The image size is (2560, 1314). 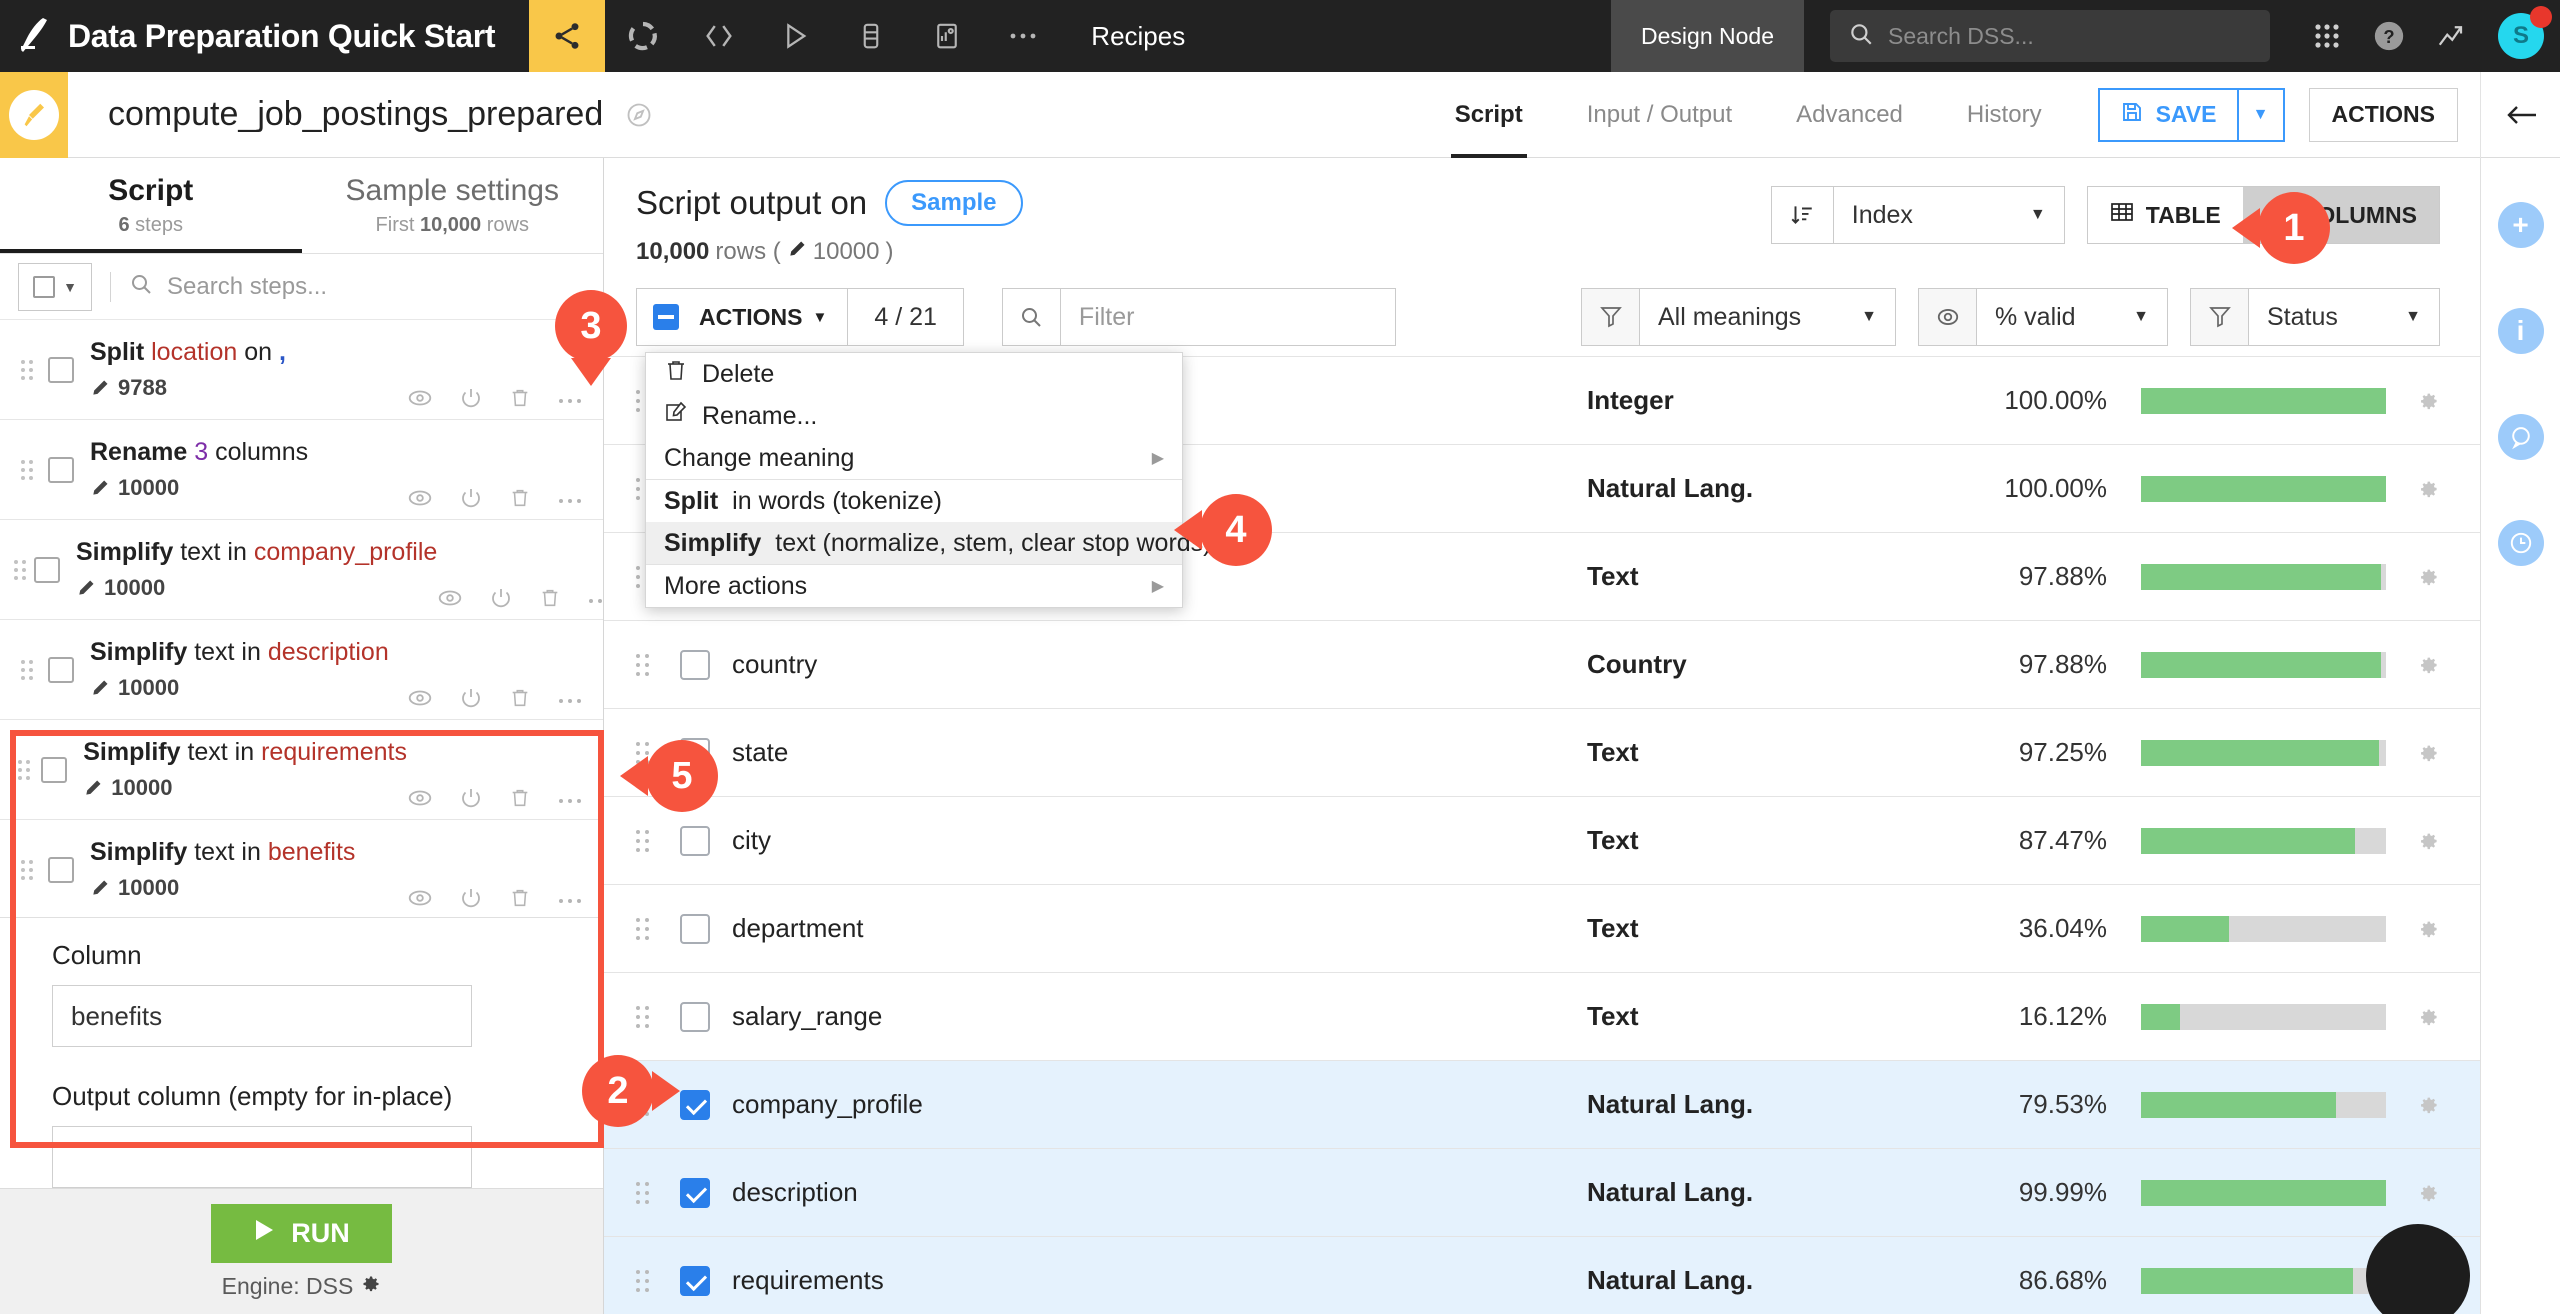 What do you see at coordinates (1227, 317) in the screenshot?
I see `columns-filter-input` at bounding box center [1227, 317].